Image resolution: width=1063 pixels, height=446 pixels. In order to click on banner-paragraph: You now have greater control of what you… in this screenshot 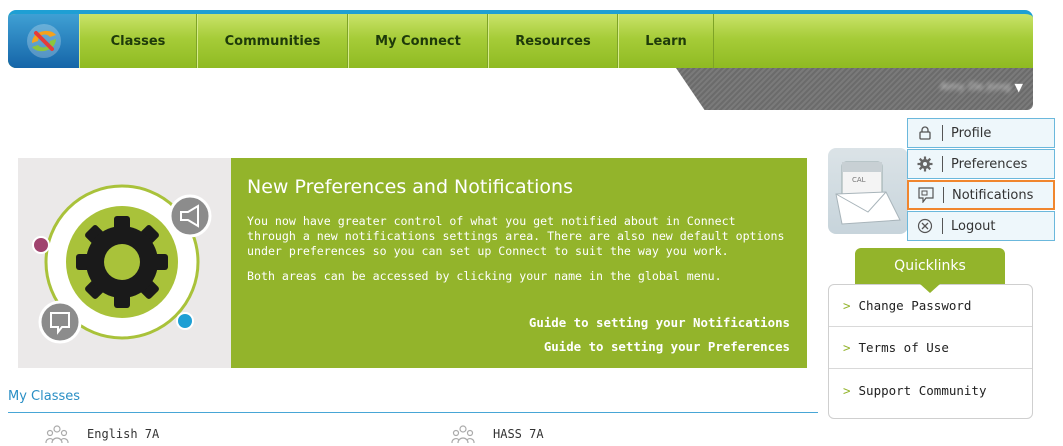, I will do `click(516, 236)`.